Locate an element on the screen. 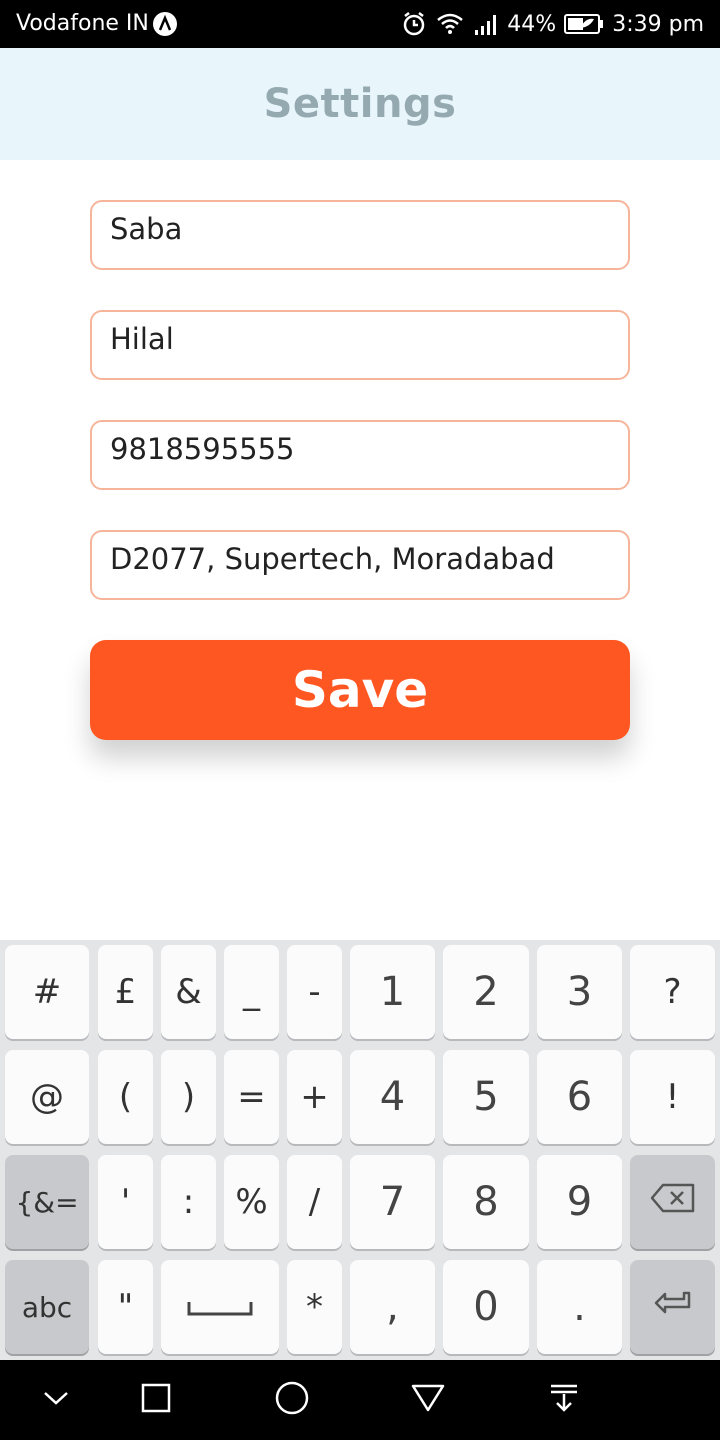 The width and height of the screenshot is (720, 1440). alarm-icon is located at coordinates (414, 24).